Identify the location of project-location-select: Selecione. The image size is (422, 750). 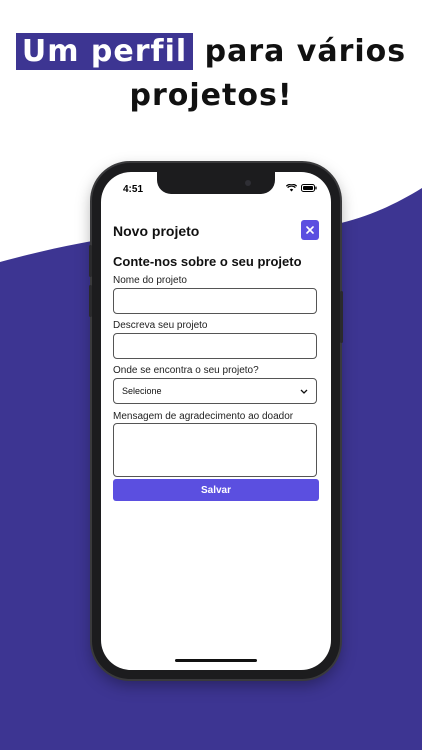
(215, 391).